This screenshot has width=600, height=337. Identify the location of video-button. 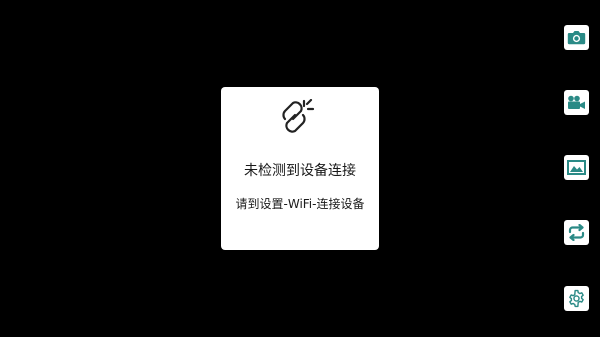
(576, 102).